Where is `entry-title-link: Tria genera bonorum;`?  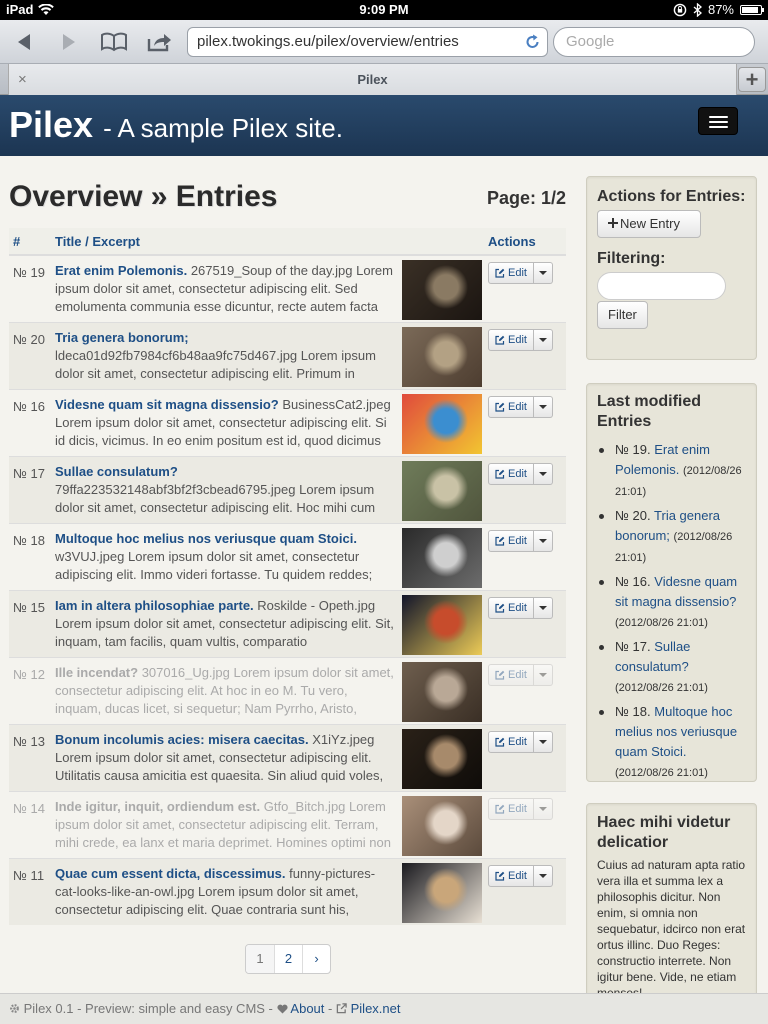
entry-title-link: Tria genera bonorum; is located at coordinates (122, 337).